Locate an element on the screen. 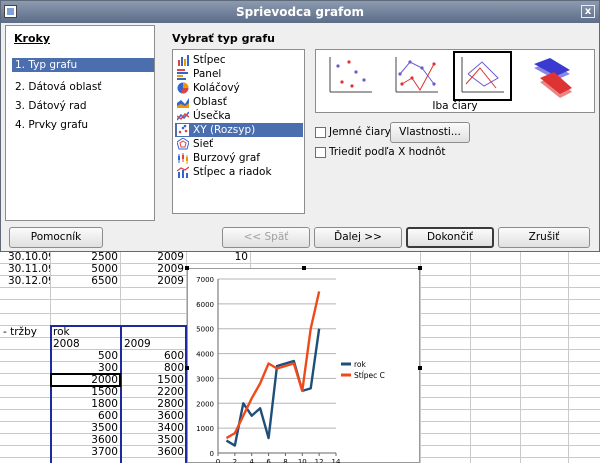 Image resolution: width=600 pixels, height=463 pixels. dialog-titlebar: Sprievodca grafom x is located at coordinates (300, 12).